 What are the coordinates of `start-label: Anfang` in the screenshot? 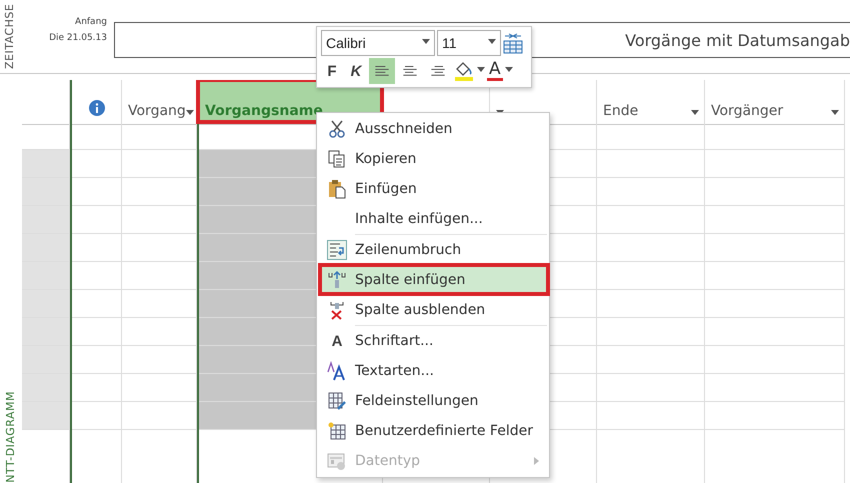 It's located at (91, 21).